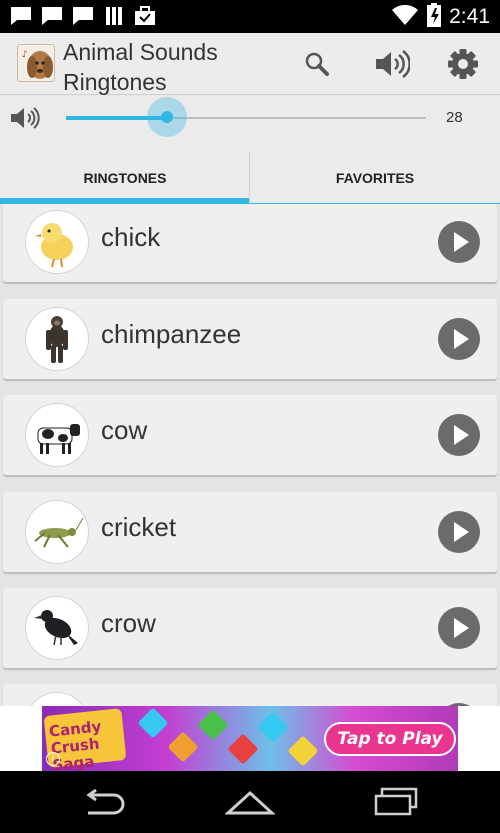 Image resolution: width=500 pixels, height=833 pixels. I want to click on ringtone-name: chick, so click(131, 237).